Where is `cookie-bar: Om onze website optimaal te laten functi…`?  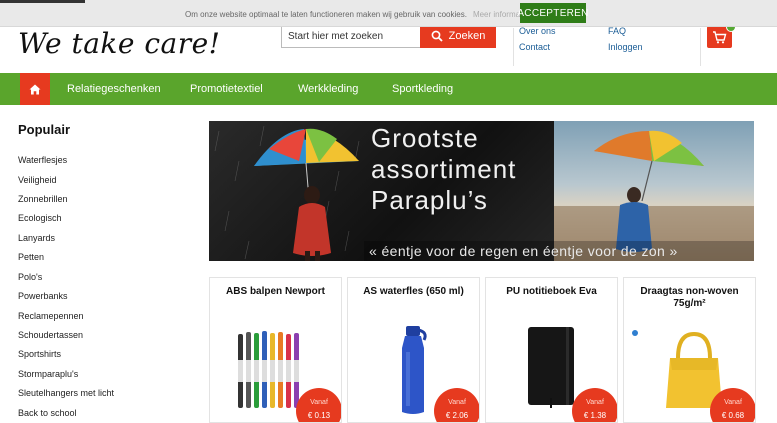 cookie-bar: Om onze website optimaal te laten functi… is located at coordinates (388, 13).